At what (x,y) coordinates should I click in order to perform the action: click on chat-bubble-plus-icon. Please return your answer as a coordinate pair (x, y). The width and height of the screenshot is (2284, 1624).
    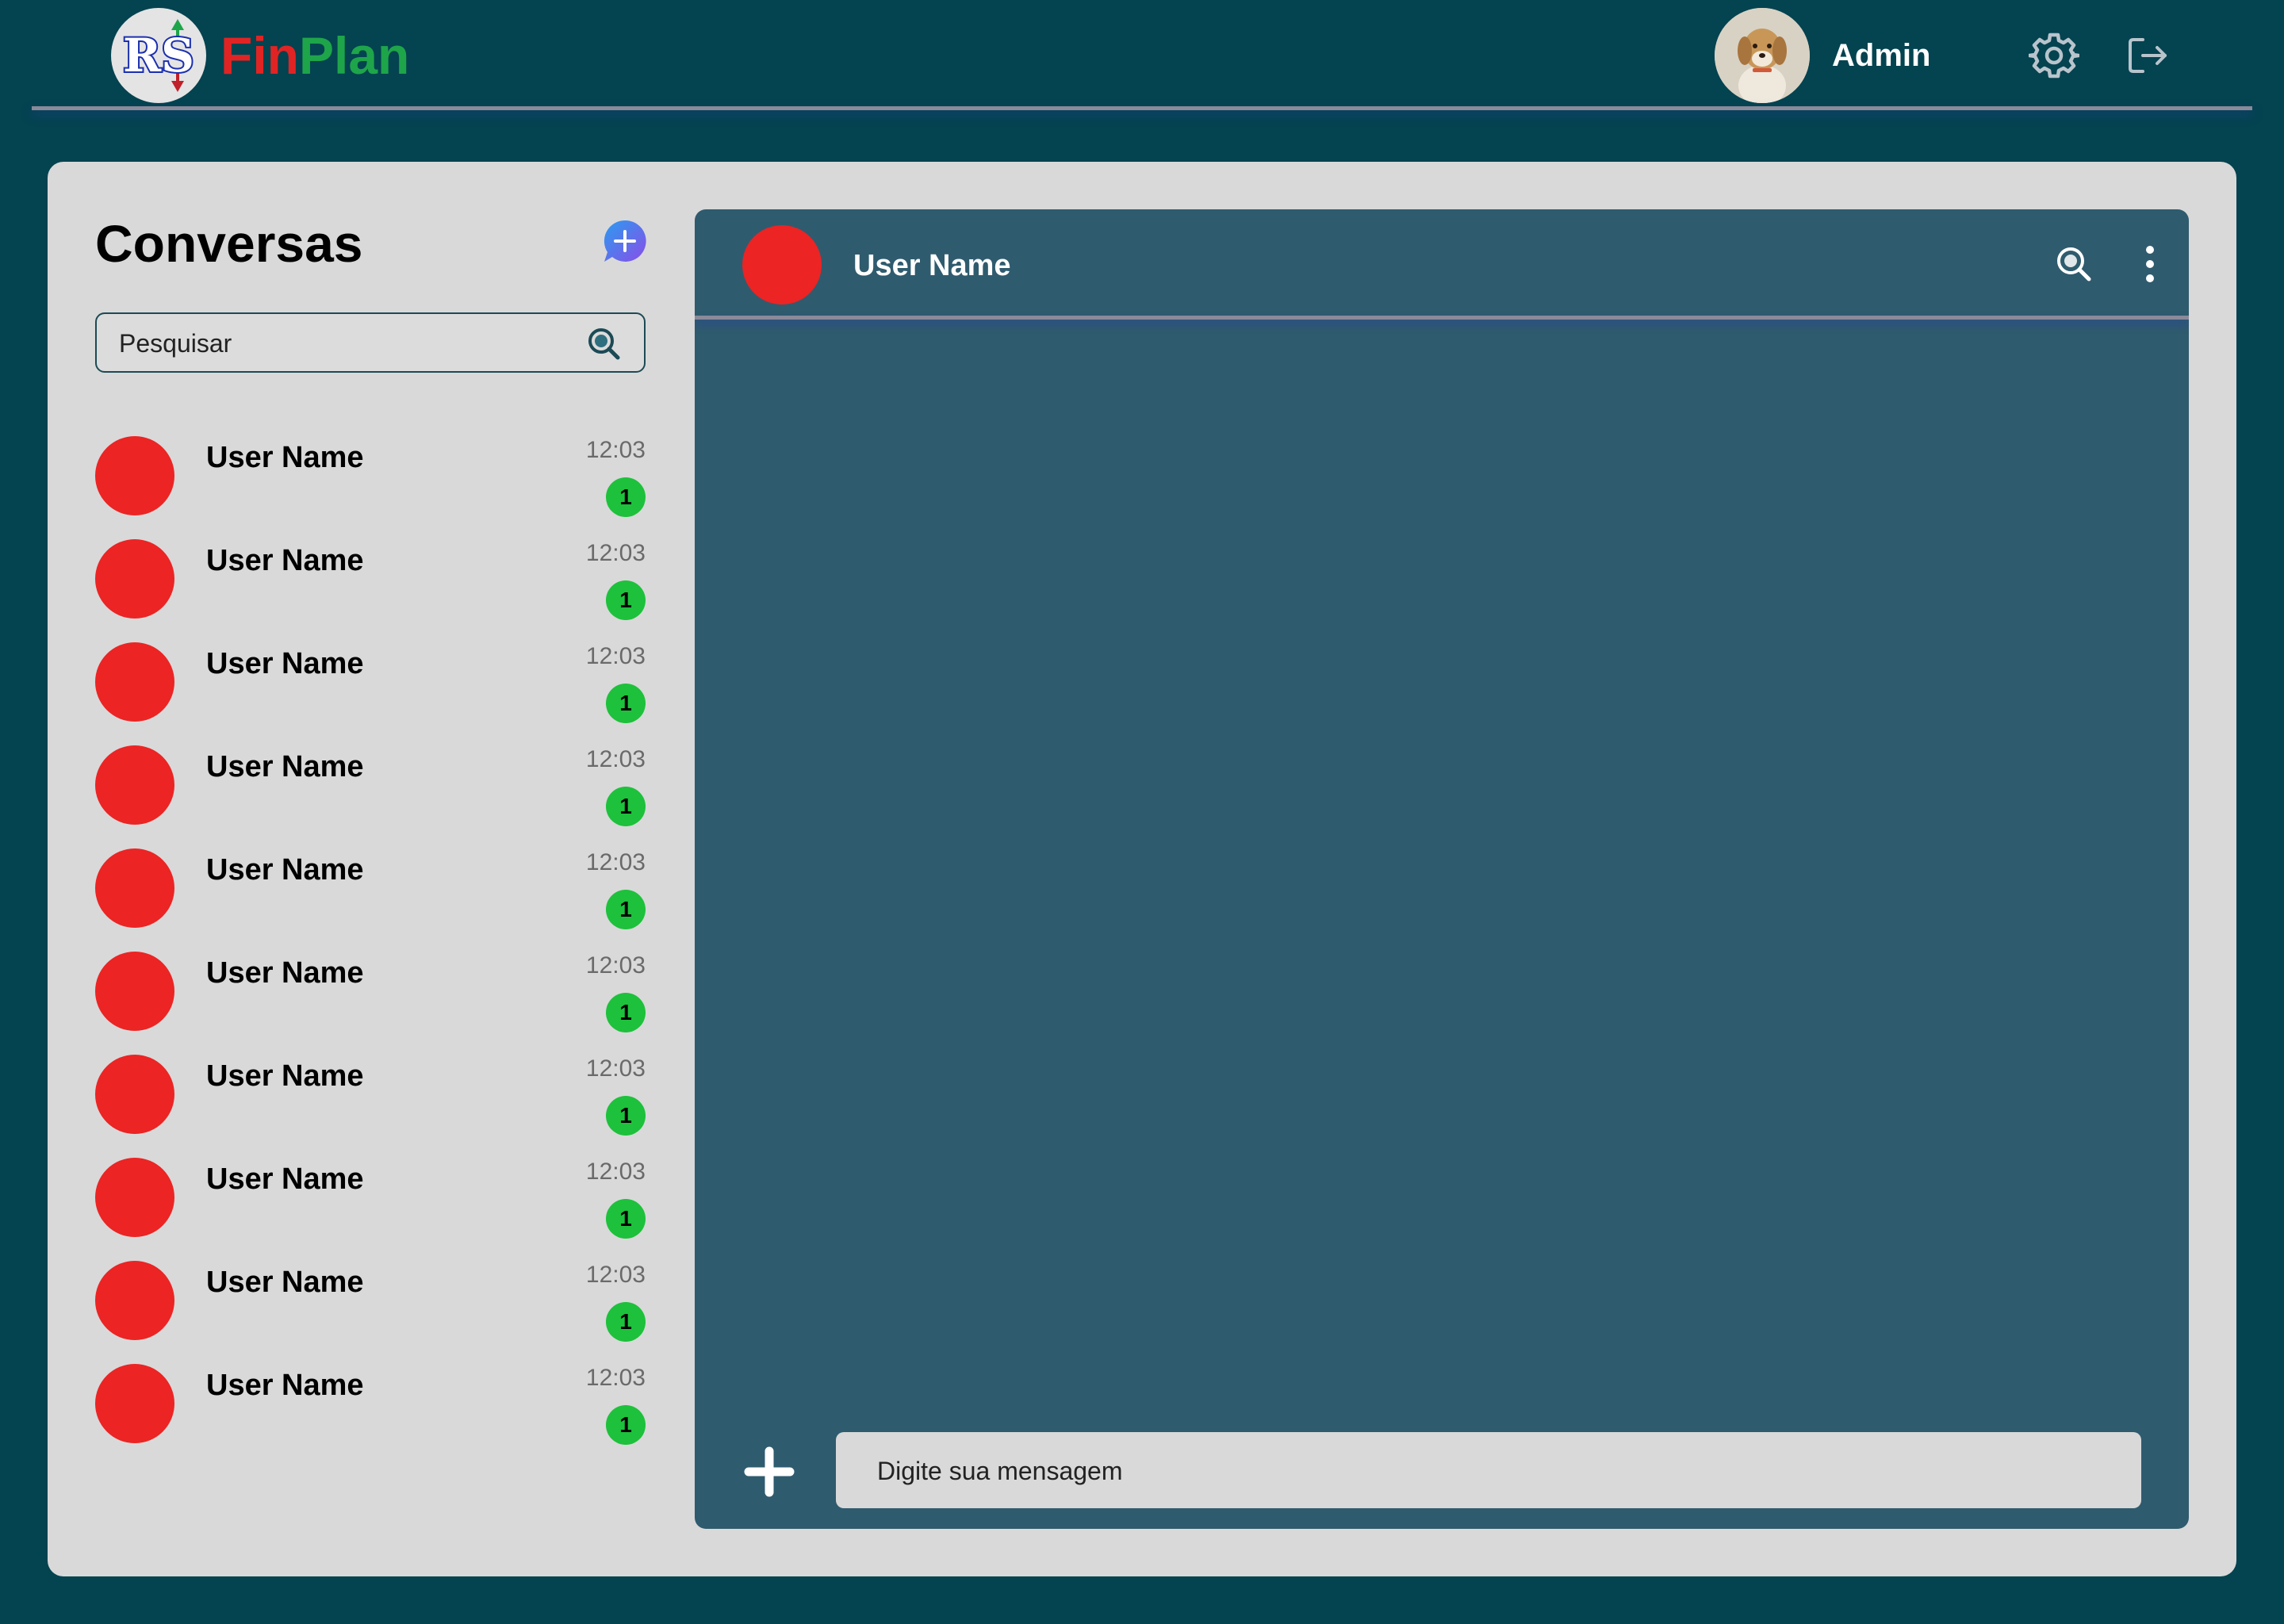
    Looking at the image, I should click on (625, 241).